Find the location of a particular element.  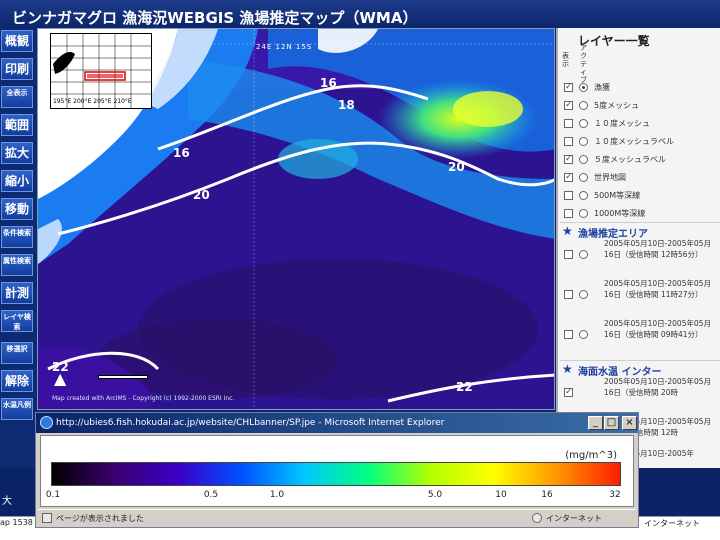

contour-label: 18 is located at coordinates (346, 105).